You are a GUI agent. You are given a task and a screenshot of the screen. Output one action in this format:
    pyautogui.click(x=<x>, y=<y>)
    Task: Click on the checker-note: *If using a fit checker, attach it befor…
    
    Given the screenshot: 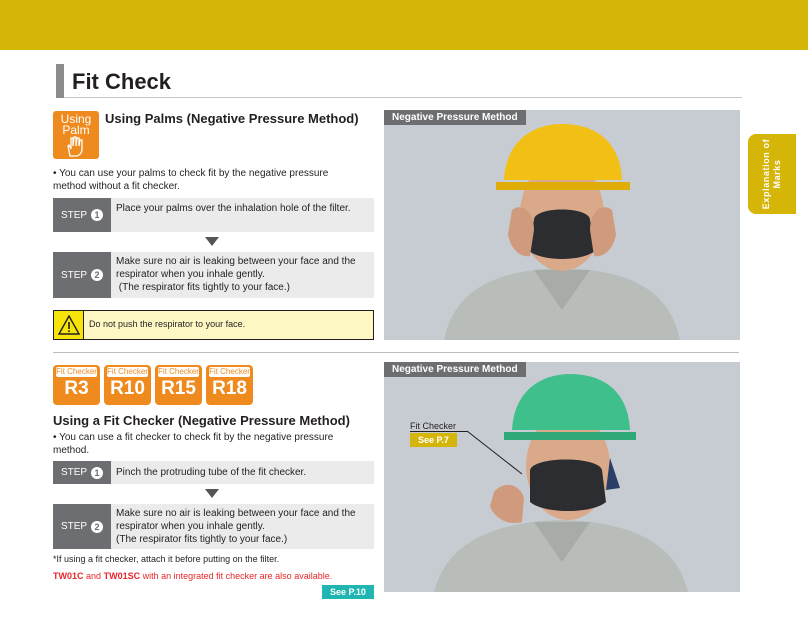 What is the action you would take?
    pyautogui.click(x=166, y=559)
    